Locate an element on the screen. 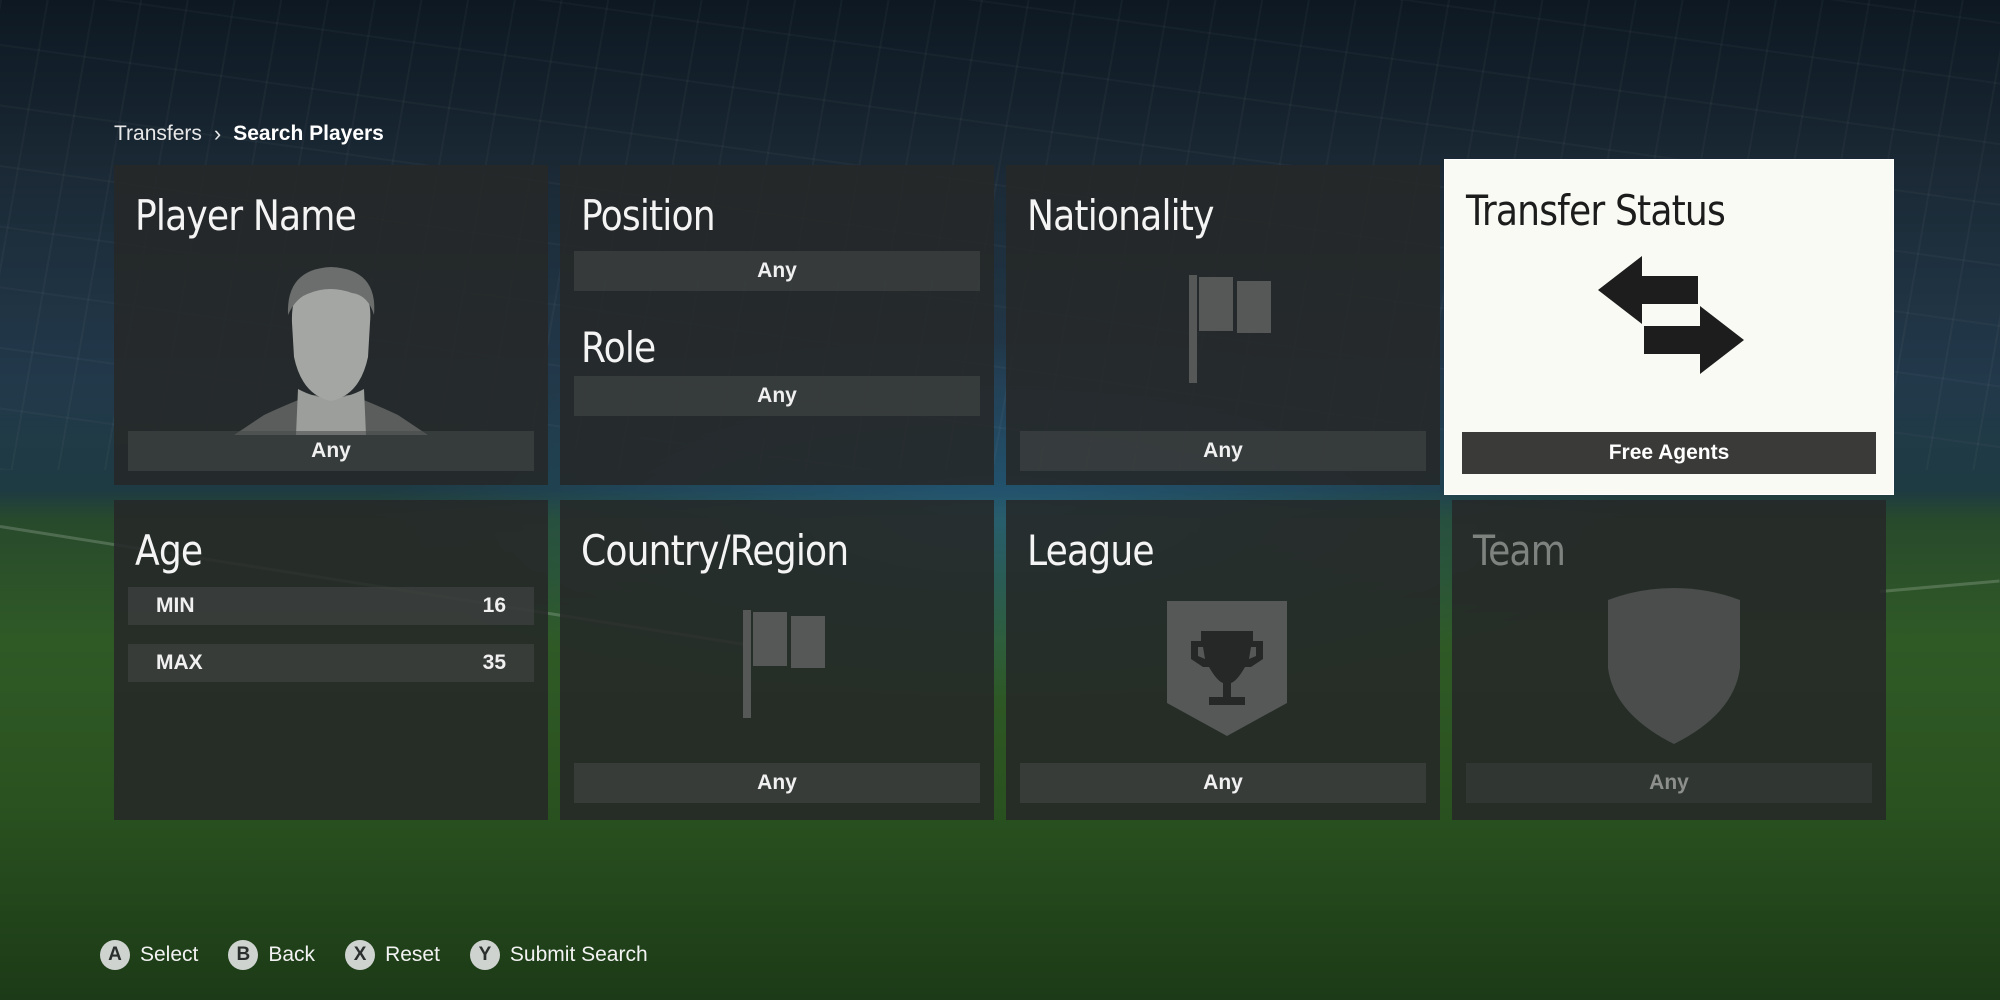 The image size is (2000, 1000). b-button-icon: B is located at coordinates (243, 955).